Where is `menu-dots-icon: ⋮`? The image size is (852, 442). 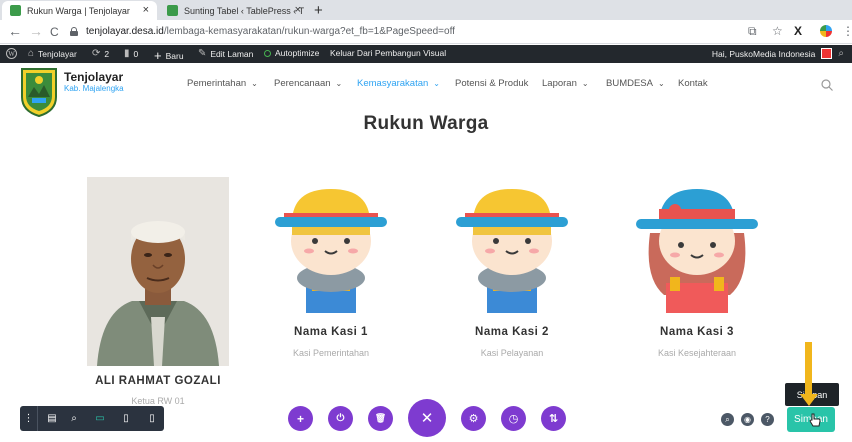 menu-dots-icon: ⋮ is located at coordinates (29, 418).